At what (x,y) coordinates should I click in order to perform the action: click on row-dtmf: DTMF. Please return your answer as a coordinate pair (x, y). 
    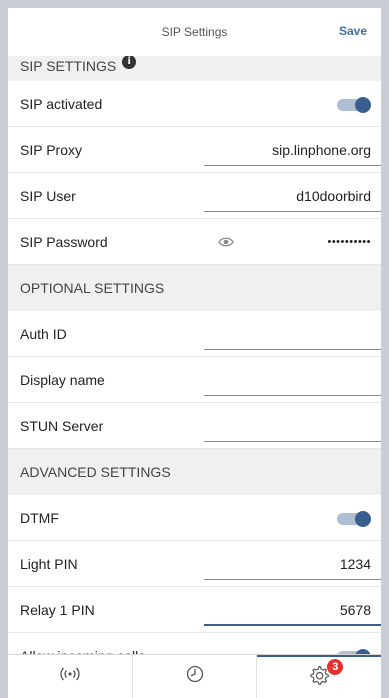
    Looking at the image, I should click on (194, 518).